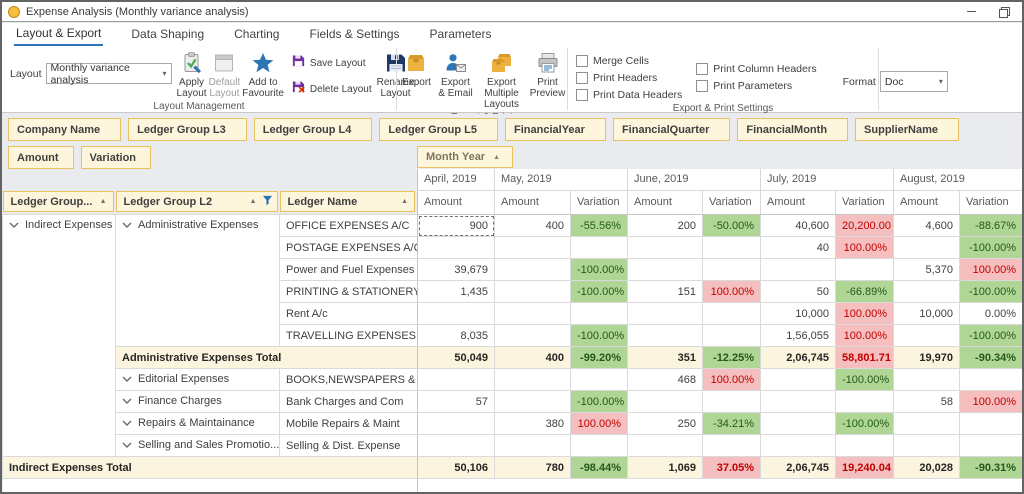  Describe the element at coordinates (665, 202) in the screenshot. I see `measure-header-june-2019-amount: Amount` at that location.